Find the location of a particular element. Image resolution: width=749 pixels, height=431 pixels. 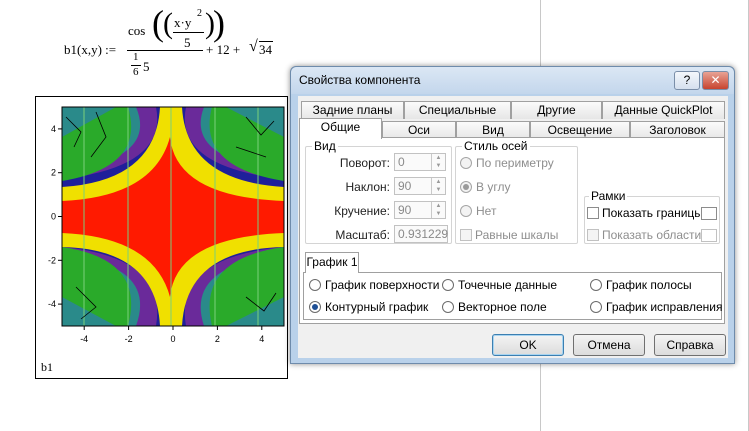

view-group-title: Вид is located at coordinates (325, 146).